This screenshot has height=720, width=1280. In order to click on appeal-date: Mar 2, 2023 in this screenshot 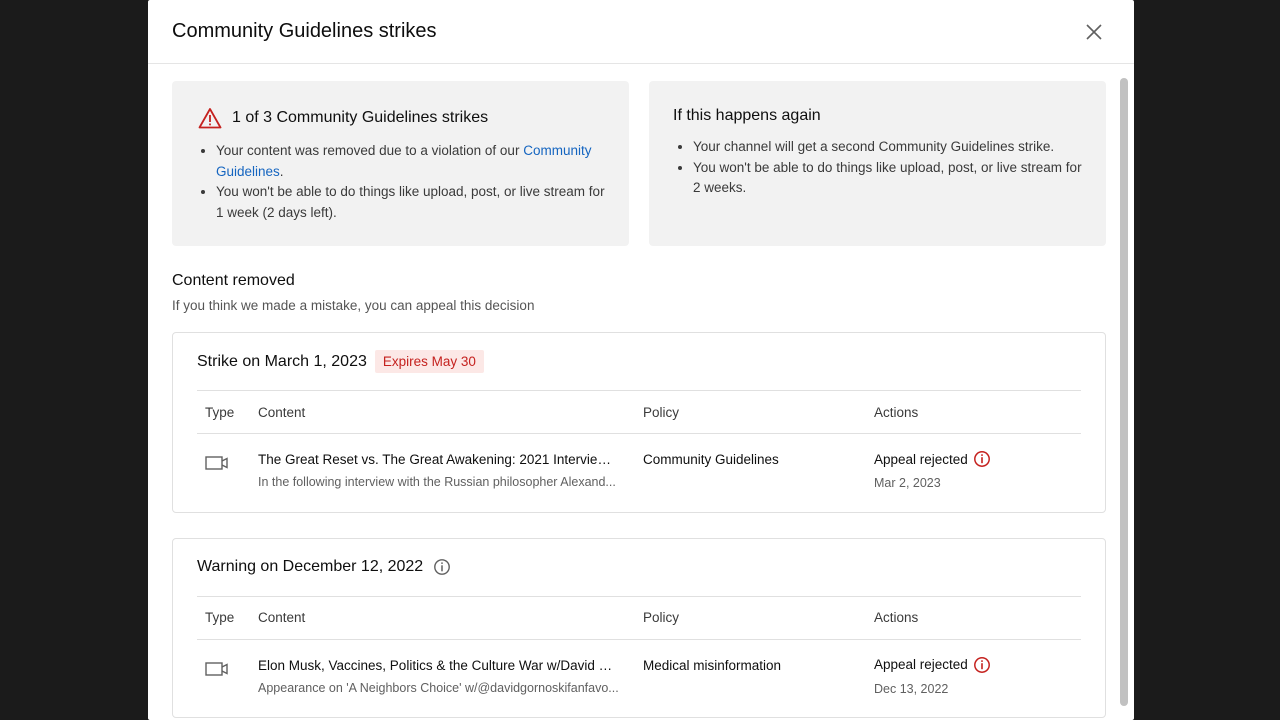, I will do `click(907, 483)`.